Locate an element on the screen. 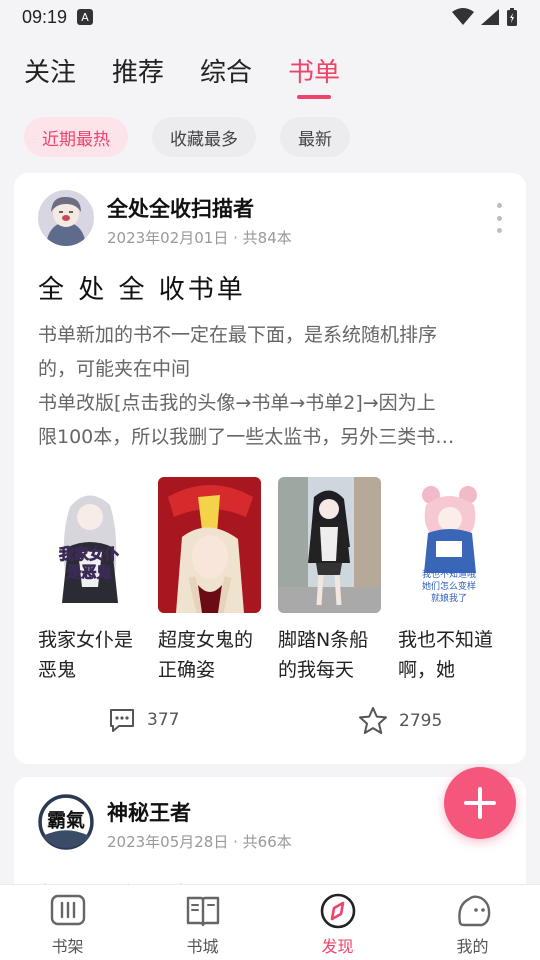 This screenshot has height=960, width=540. nav-bookshelf: 书架 is located at coordinates (67, 922).